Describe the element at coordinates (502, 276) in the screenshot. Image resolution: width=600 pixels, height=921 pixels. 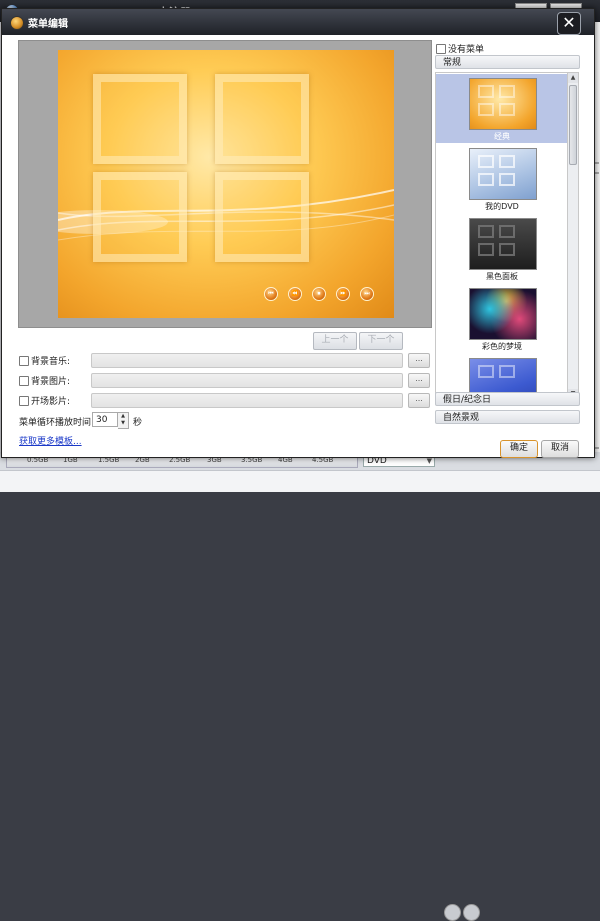
I see `template-label: 黑色面板` at that location.